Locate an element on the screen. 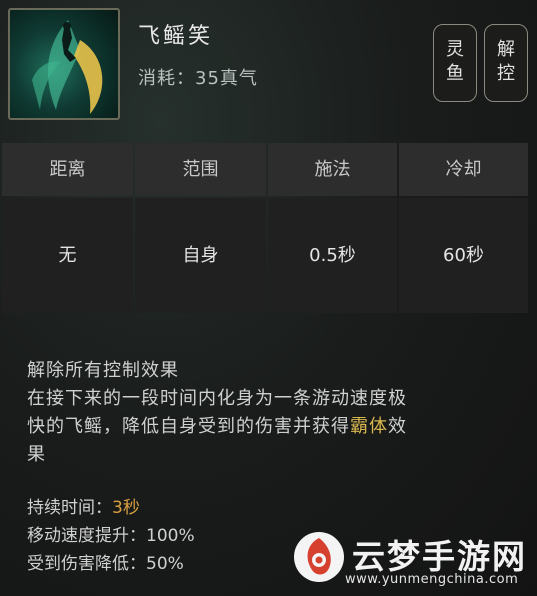  skill-attributes: 持续时间：3秒 移动速度提升：100% 受到伤害降低：50% is located at coordinates (111, 536).